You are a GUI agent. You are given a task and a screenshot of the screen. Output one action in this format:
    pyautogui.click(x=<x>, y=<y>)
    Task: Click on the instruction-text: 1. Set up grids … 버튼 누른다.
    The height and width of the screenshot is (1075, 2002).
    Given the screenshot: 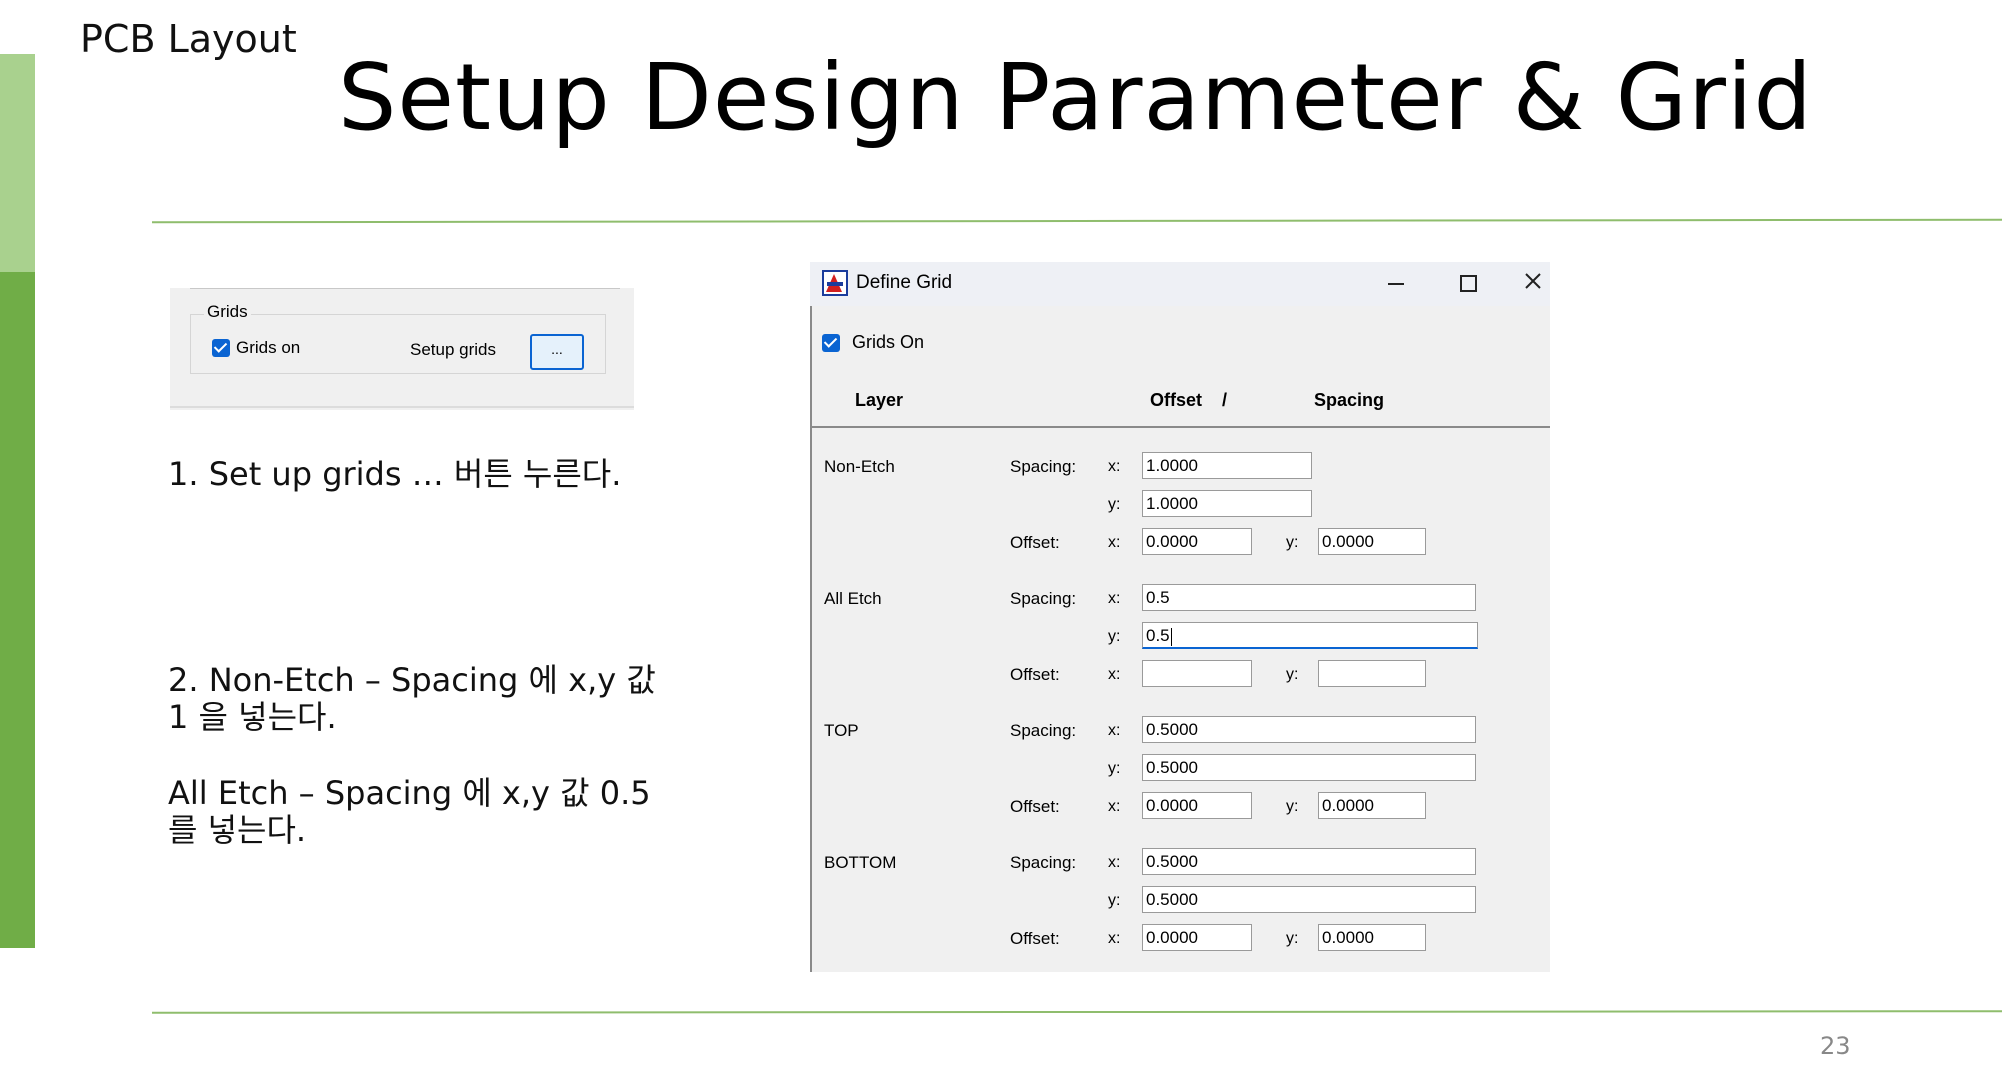 What is the action you would take?
    pyautogui.click(x=395, y=474)
    